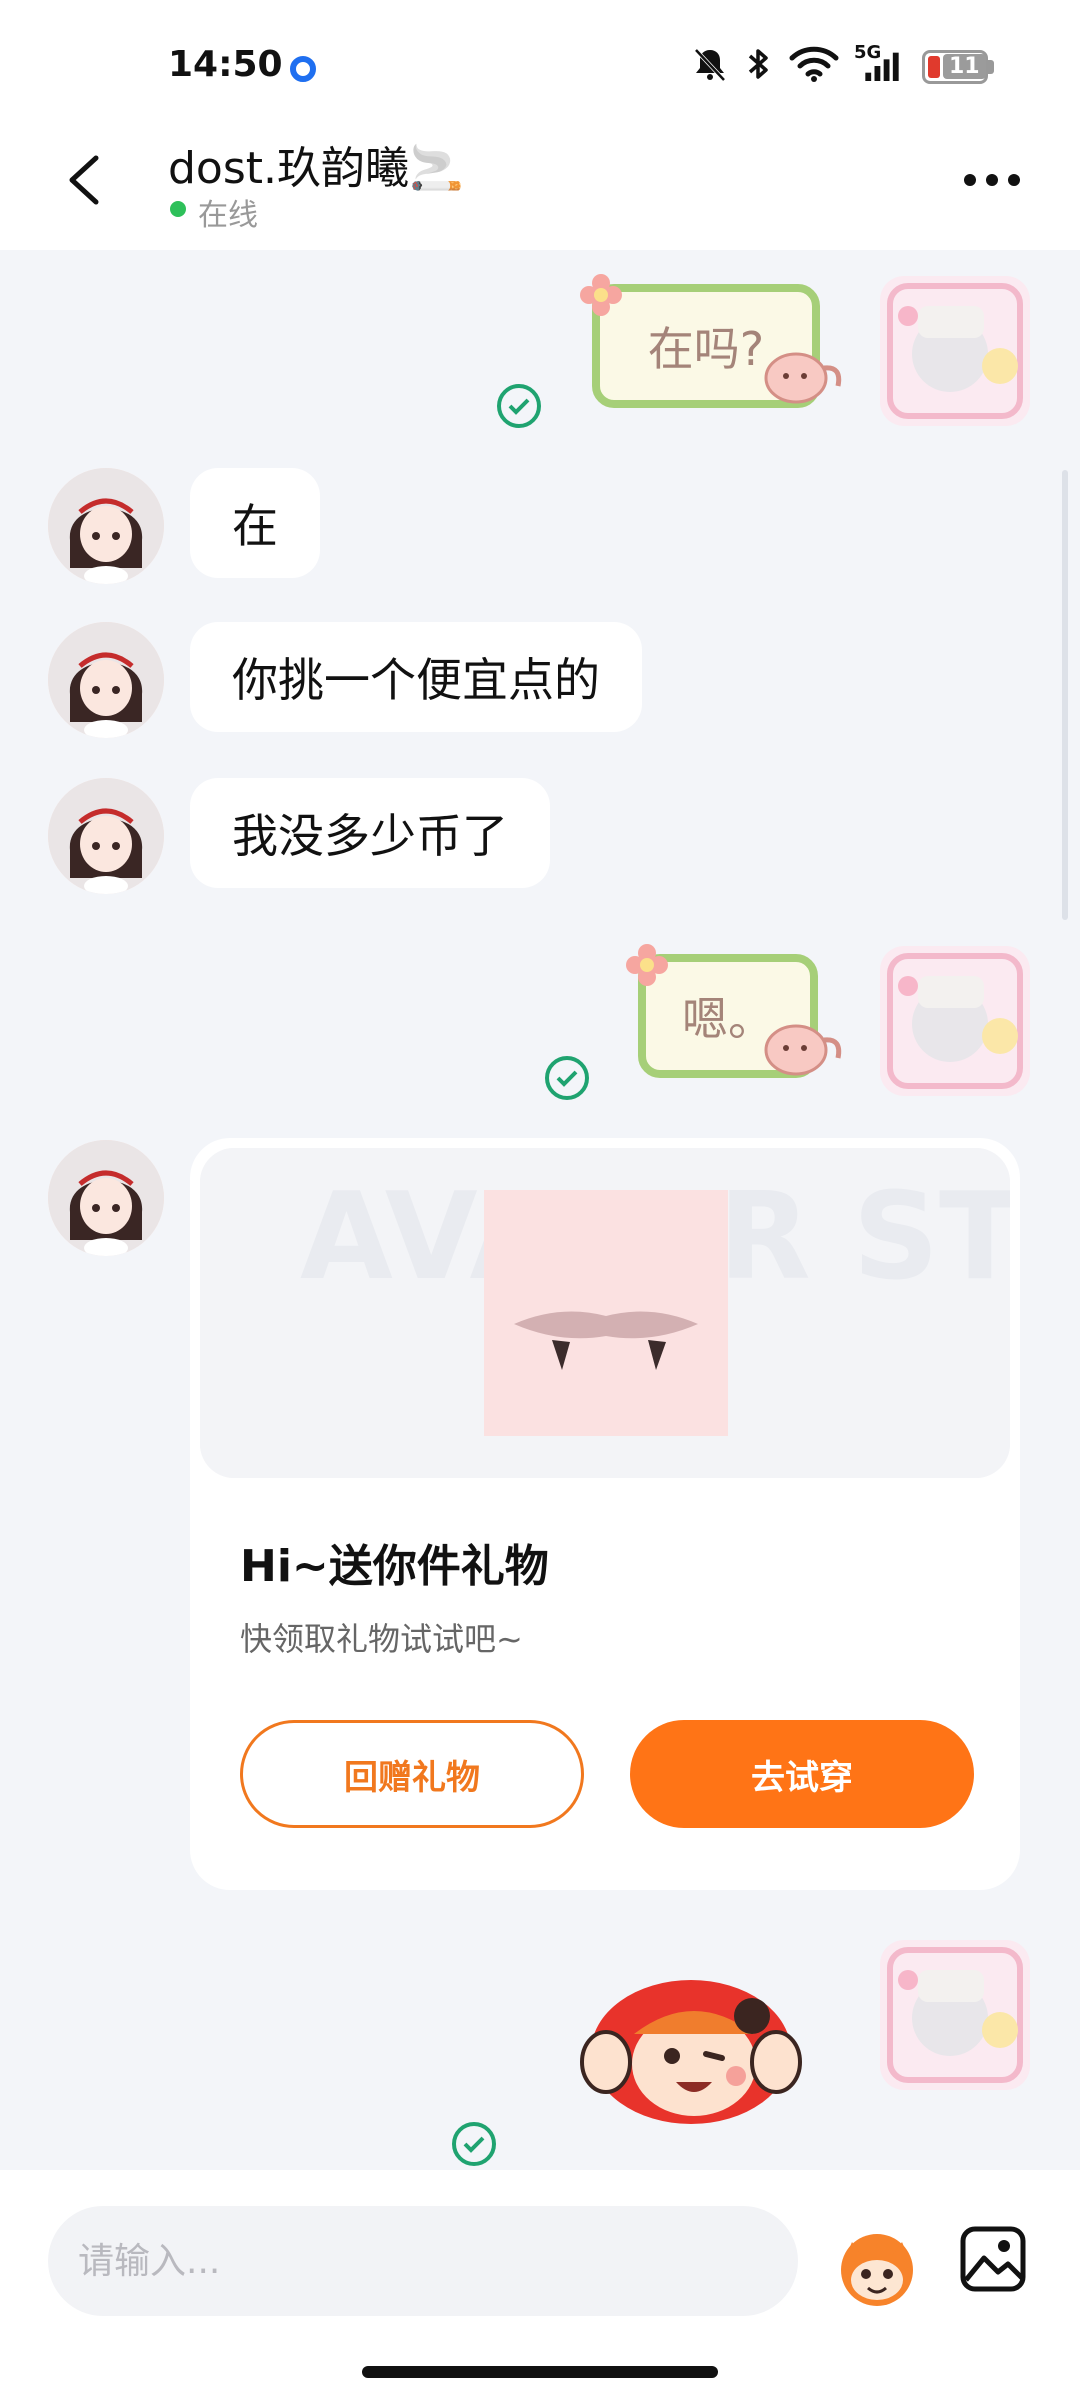 The height and width of the screenshot is (2400, 1080). I want to click on online-status: 在线, so click(228, 215).